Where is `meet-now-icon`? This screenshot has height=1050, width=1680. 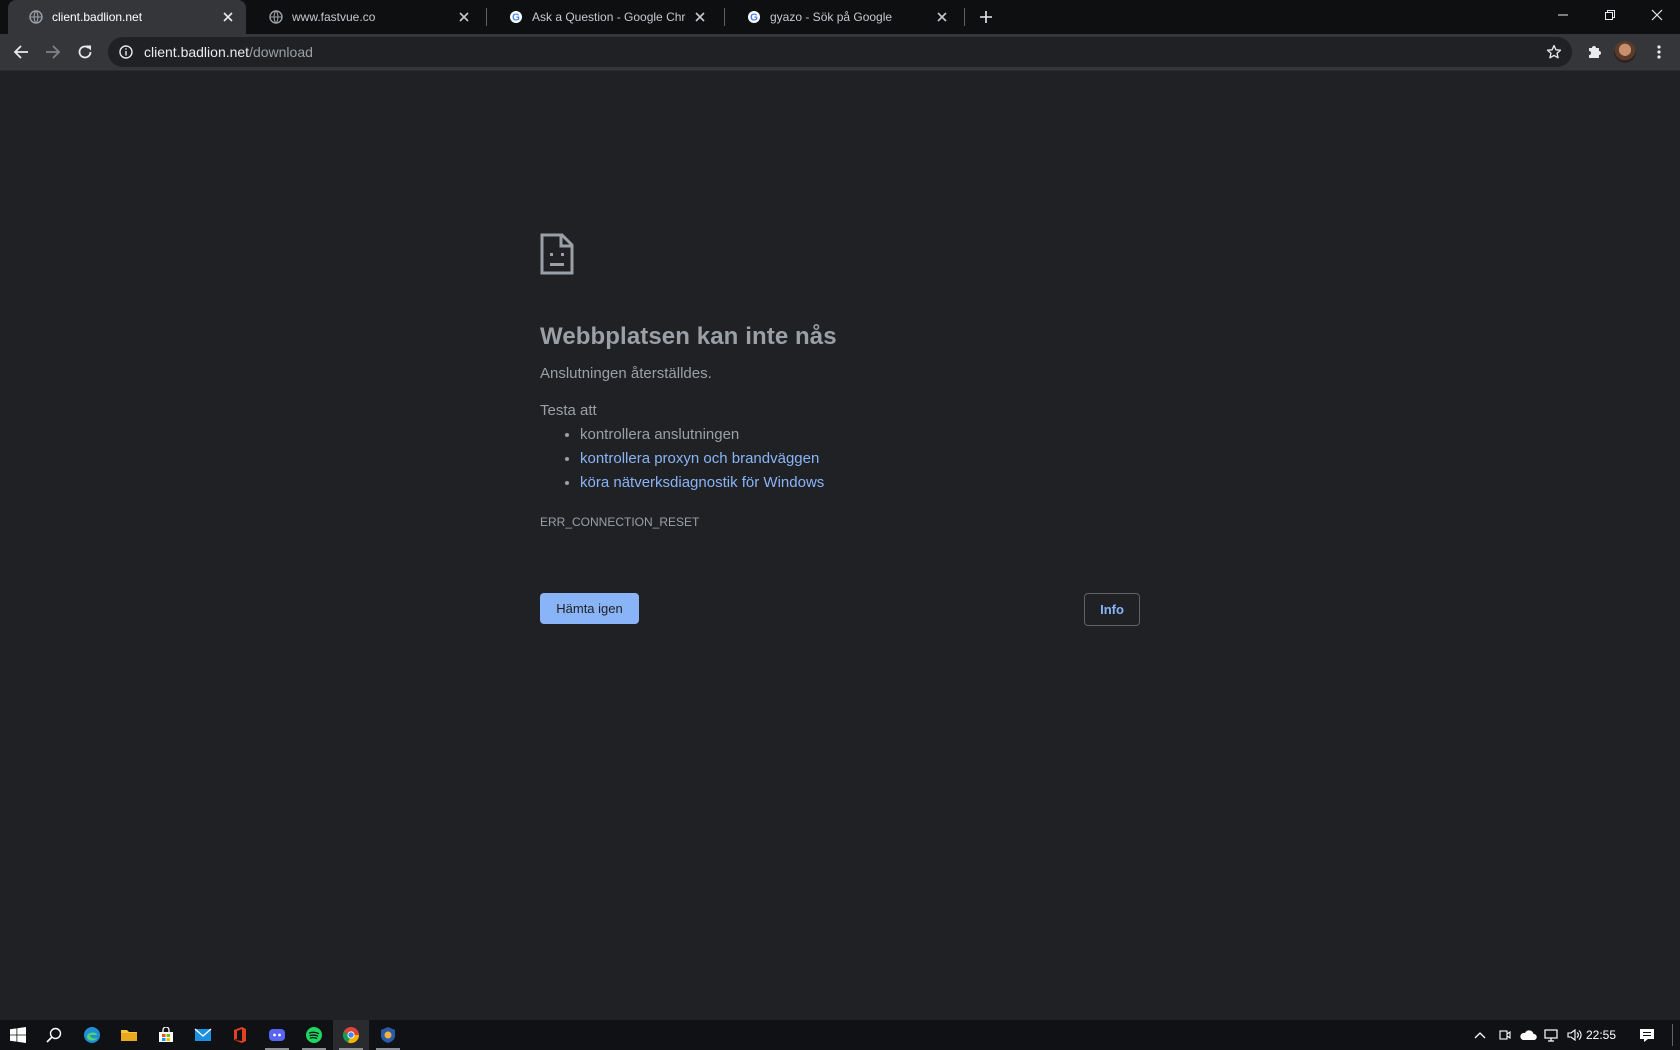 meet-now-icon is located at coordinates (1504, 1035).